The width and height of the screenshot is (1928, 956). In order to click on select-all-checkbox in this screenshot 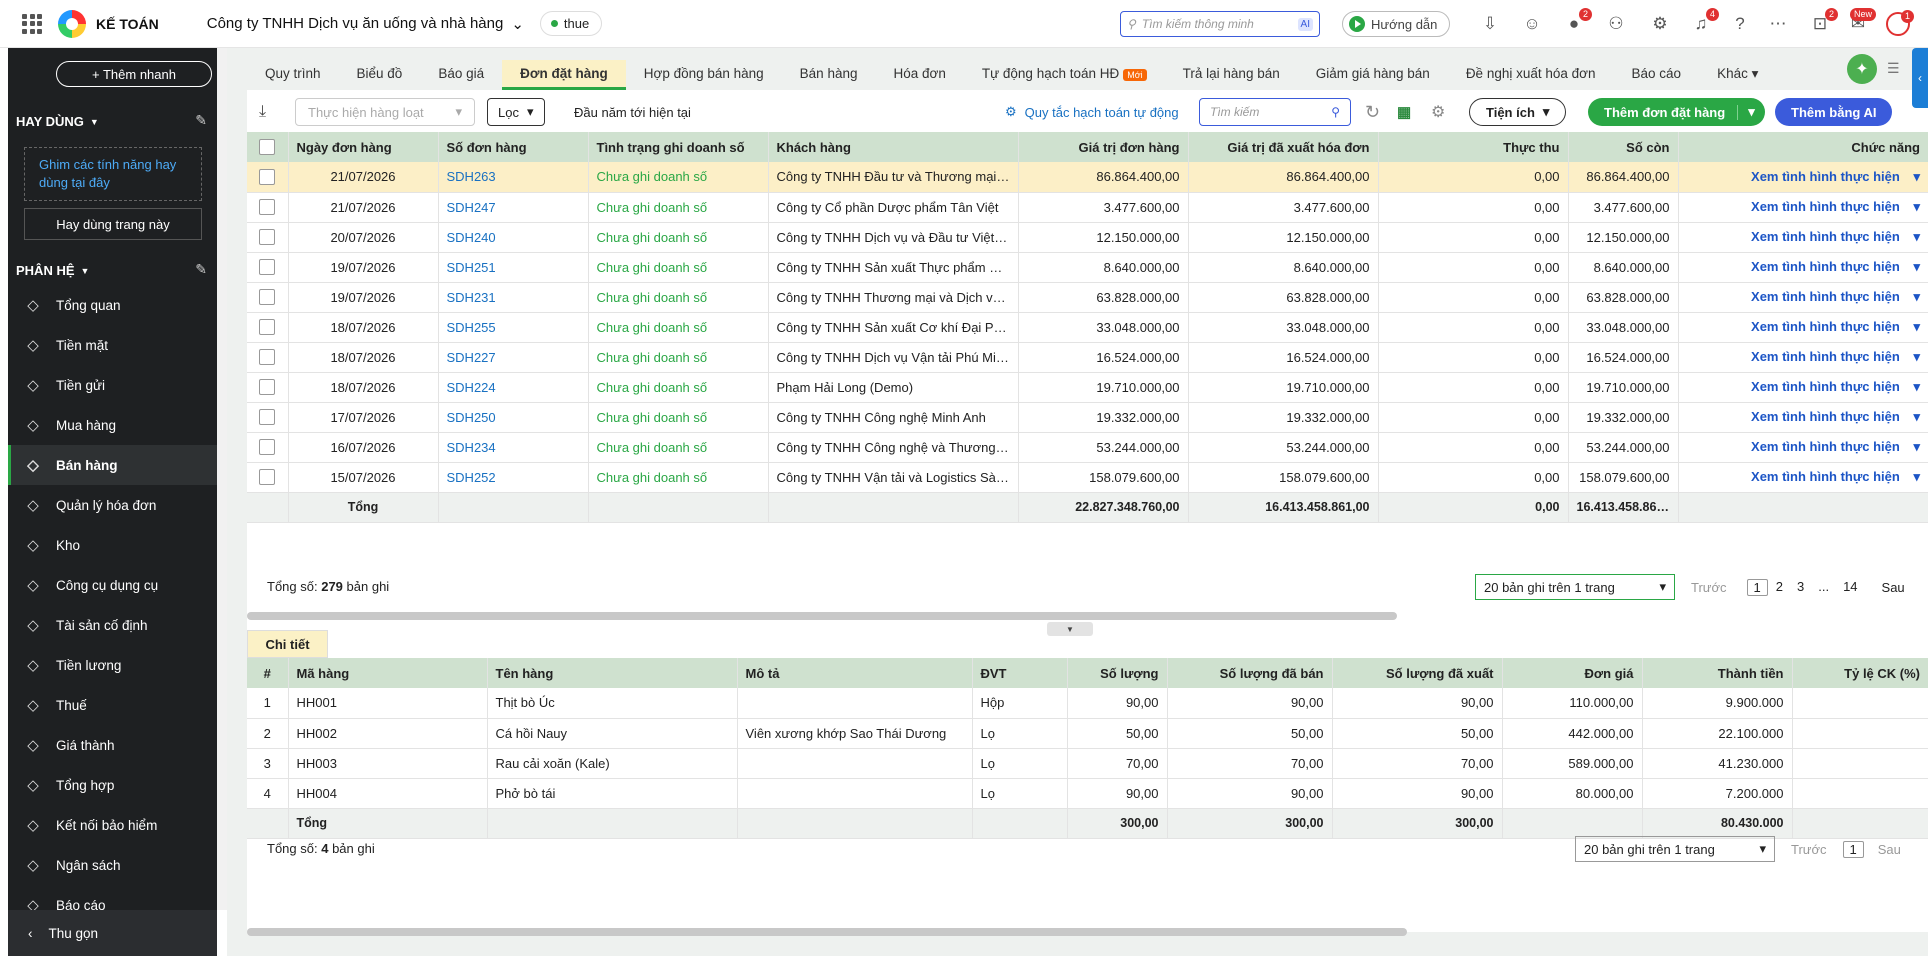, I will do `click(267, 147)`.